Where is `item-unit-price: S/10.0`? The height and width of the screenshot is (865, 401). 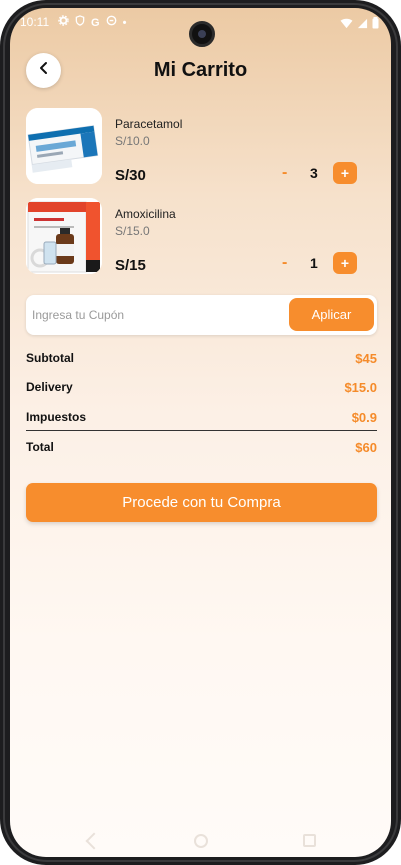
item-unit-price: S/10.0 is located at coordinates (132, 141).